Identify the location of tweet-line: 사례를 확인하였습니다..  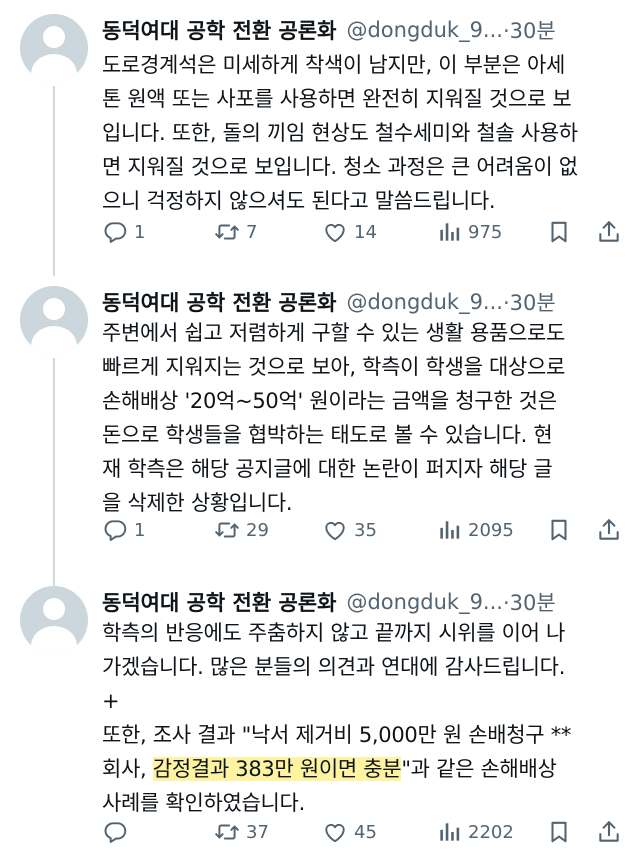
(203, 803).